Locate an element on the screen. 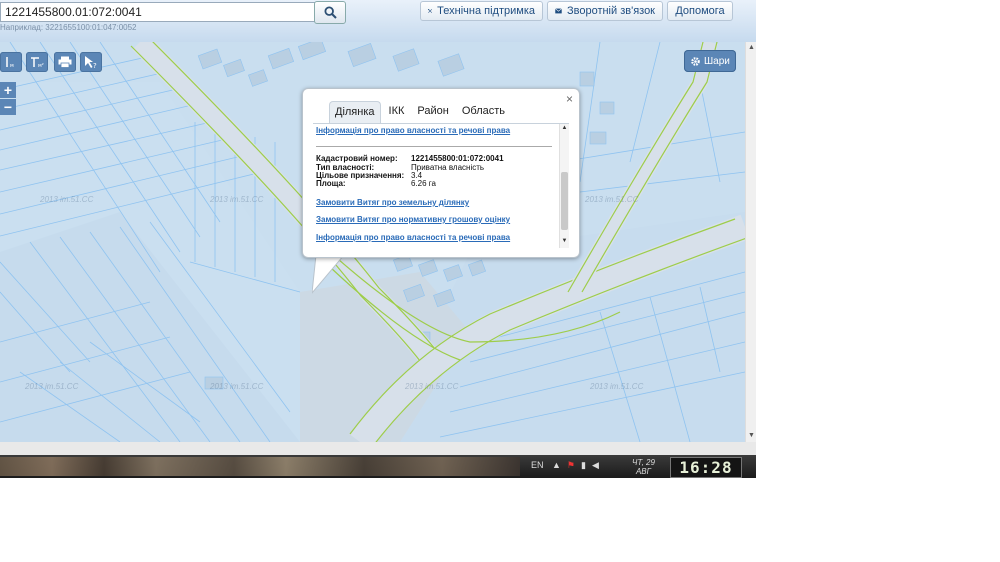 Image resolution: width=1000 pixels, height=562 pixels. help-label: Допомога is located at coordinates (700, 11).